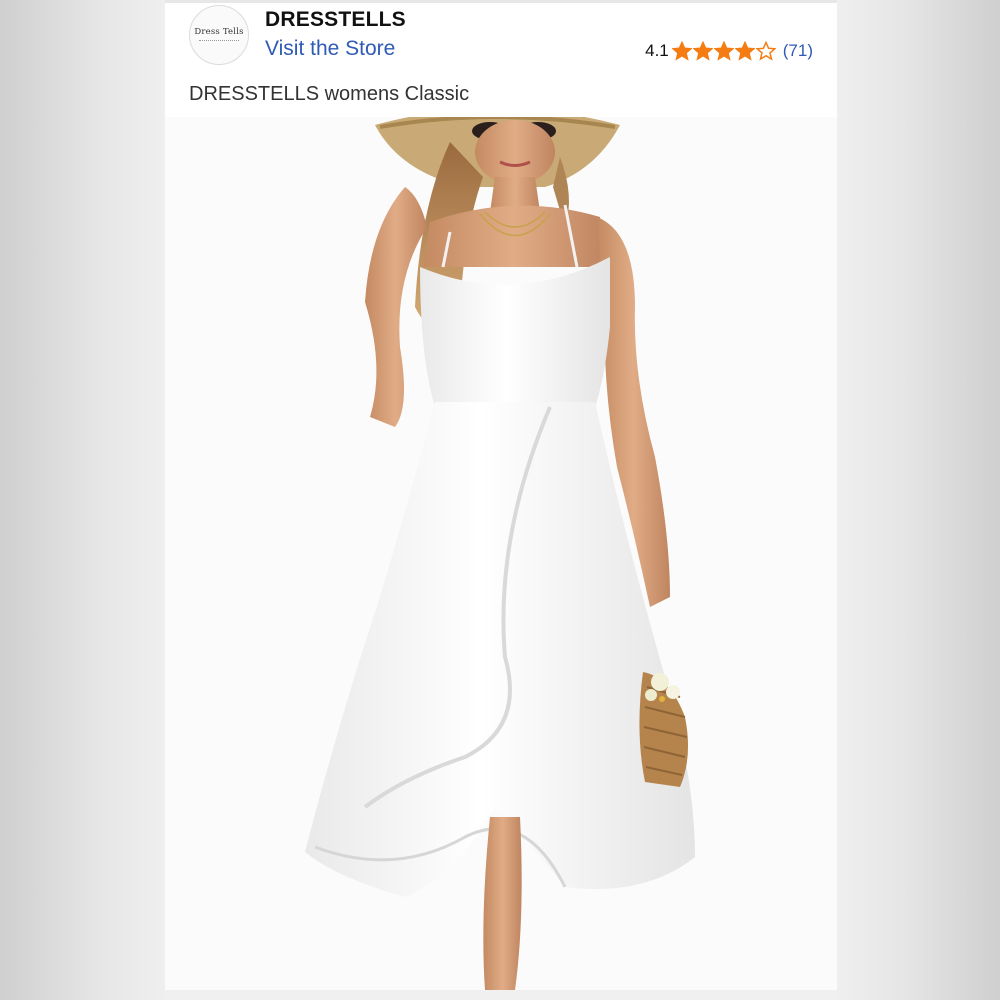 This screenshot has width=1000, height=1000. Describe the element at coordinates (657, 50) in the screenshot. I see `rating-value: 4.1` at that location.